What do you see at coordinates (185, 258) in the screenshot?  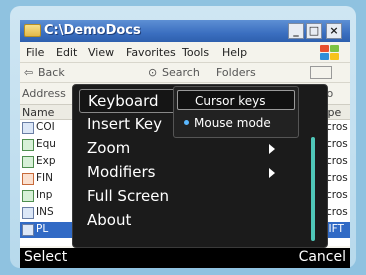 I see `softkey-bar: Select Cancel` at bounding box center [185, 258].